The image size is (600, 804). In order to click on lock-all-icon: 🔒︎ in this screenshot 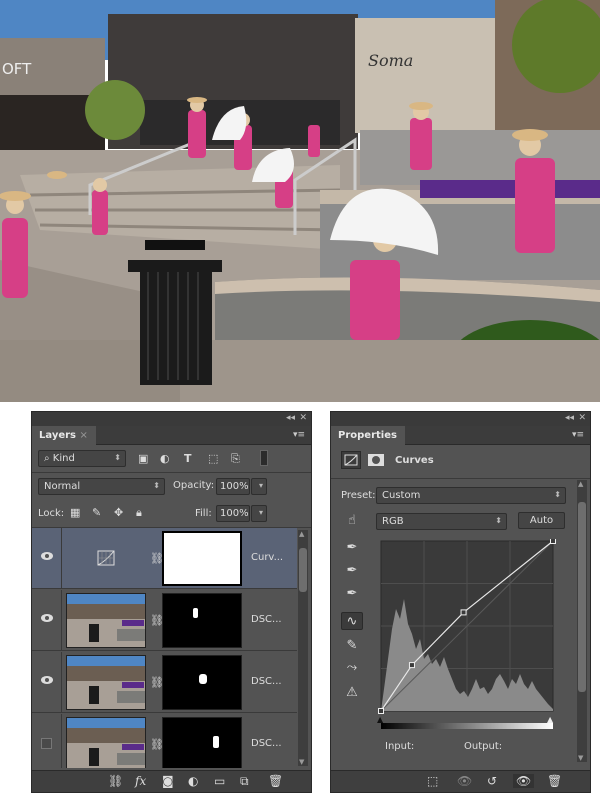, I will do `click(139, 513)`.